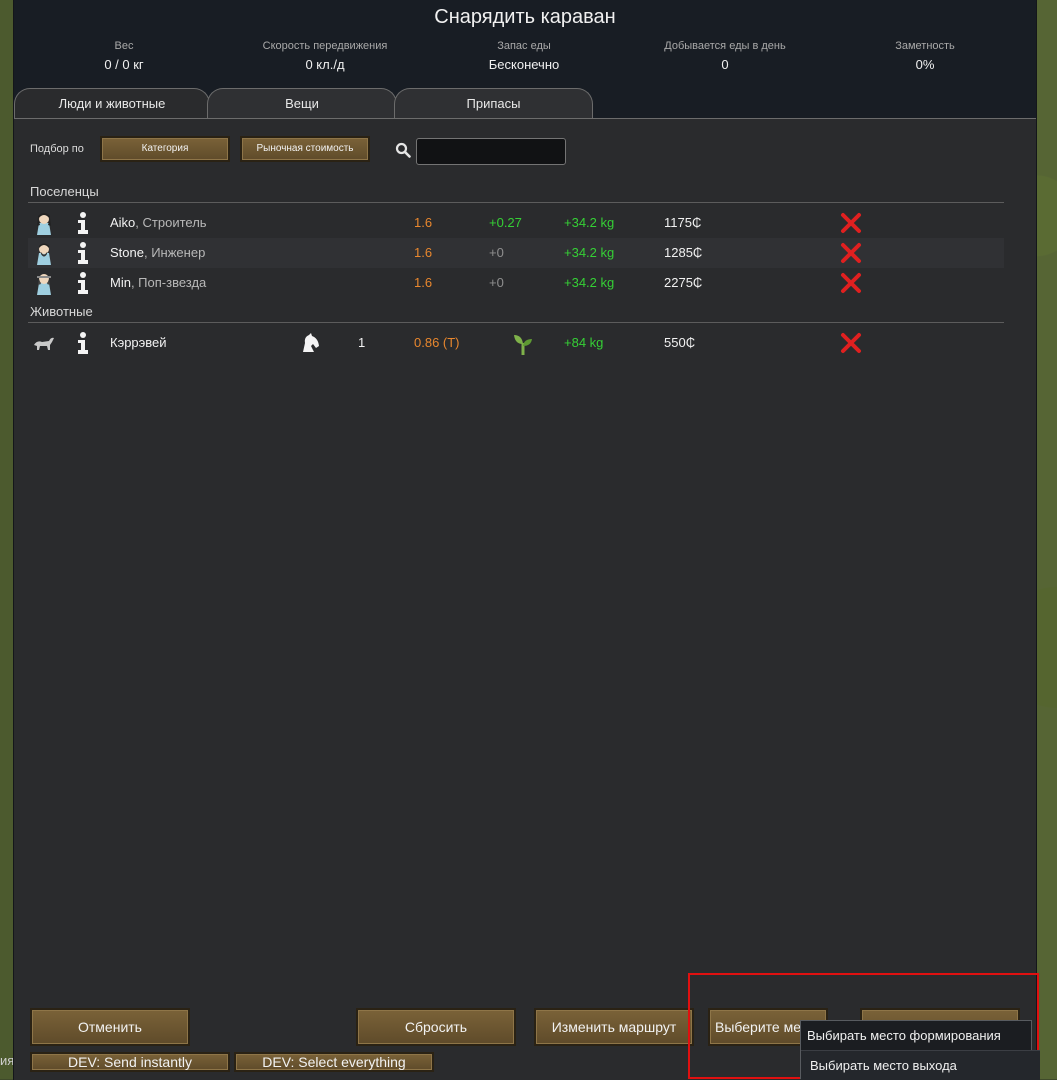  Describe the element at coordinates (124, 46) in the screenshot. I see `stat-label: Вес` at that location.